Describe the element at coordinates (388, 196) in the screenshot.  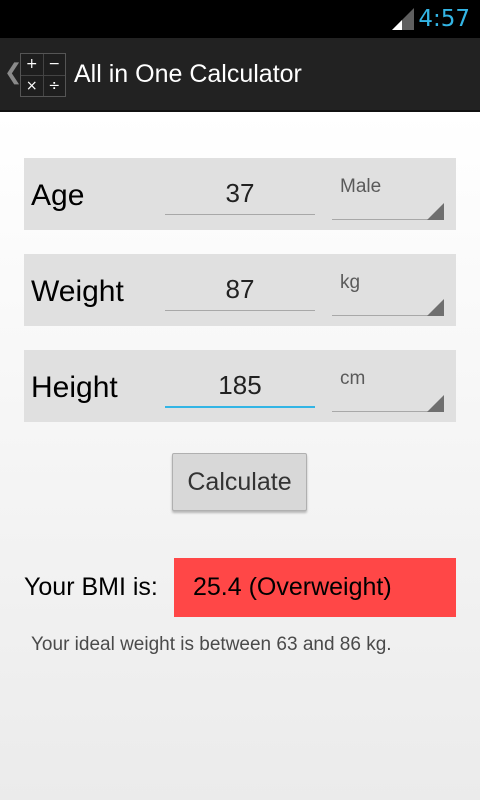
I see `gender-spinner: Male` at that location.